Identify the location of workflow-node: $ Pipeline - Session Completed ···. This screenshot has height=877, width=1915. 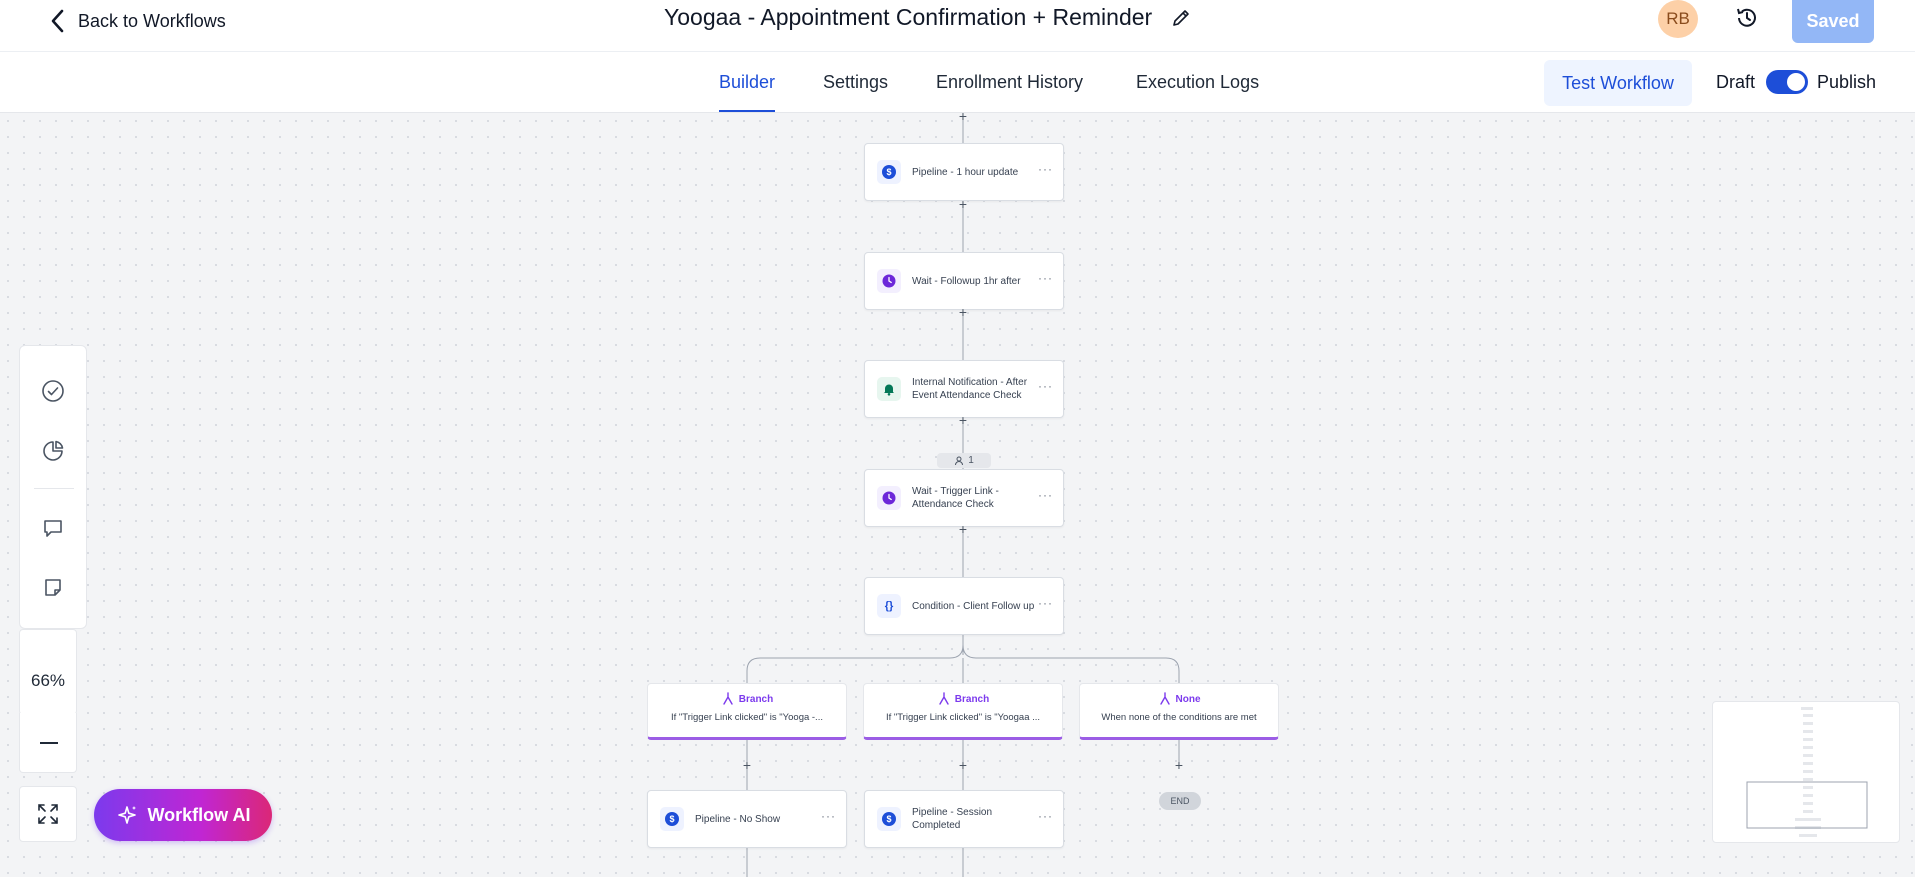
(964, 819).